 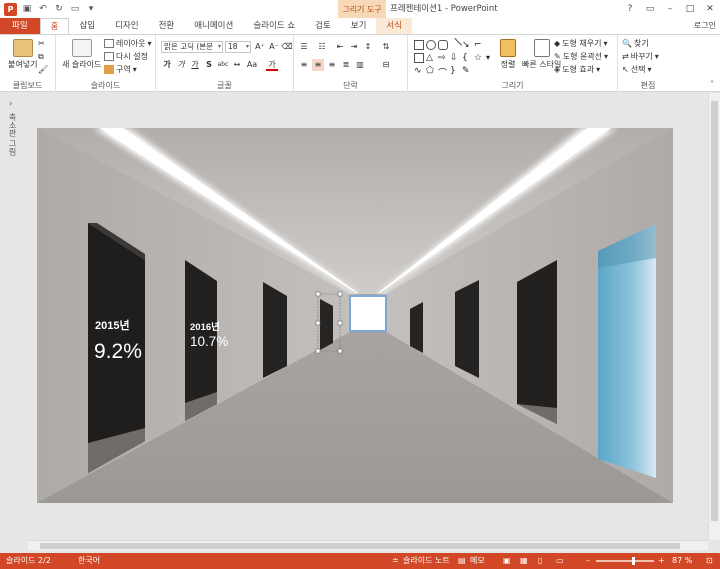 I want to click on expand-thumbnails-icon: ›, so click(x=10, y=103).